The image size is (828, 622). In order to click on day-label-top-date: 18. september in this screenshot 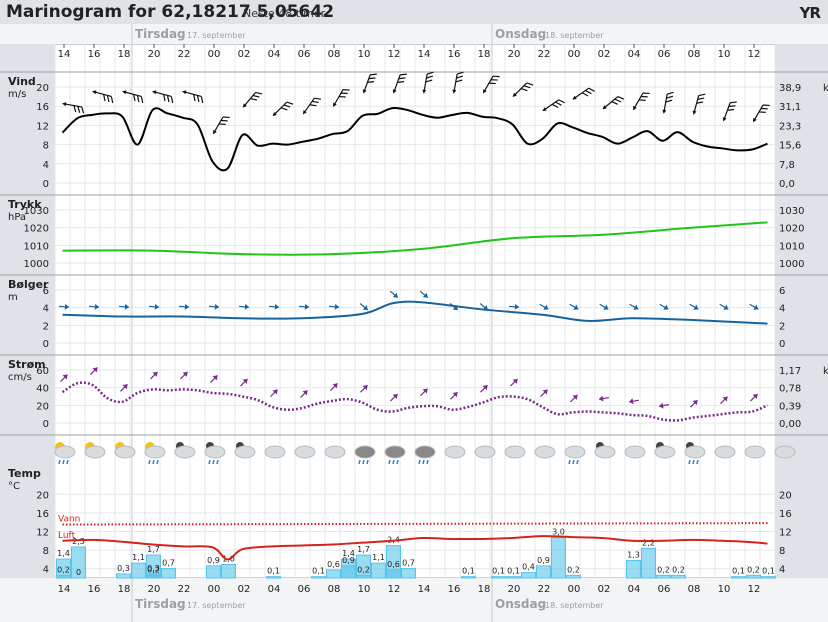, I will do `click(574, 35)`.